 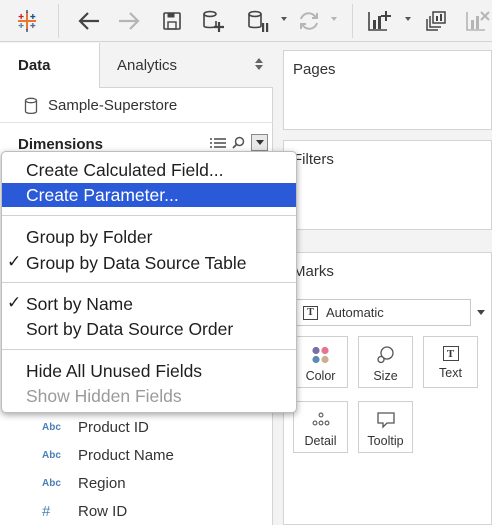 What do you see at coordinates (102, 483) in the screenshot?
I see `field-name: Region` at bounding box center [102, 483].